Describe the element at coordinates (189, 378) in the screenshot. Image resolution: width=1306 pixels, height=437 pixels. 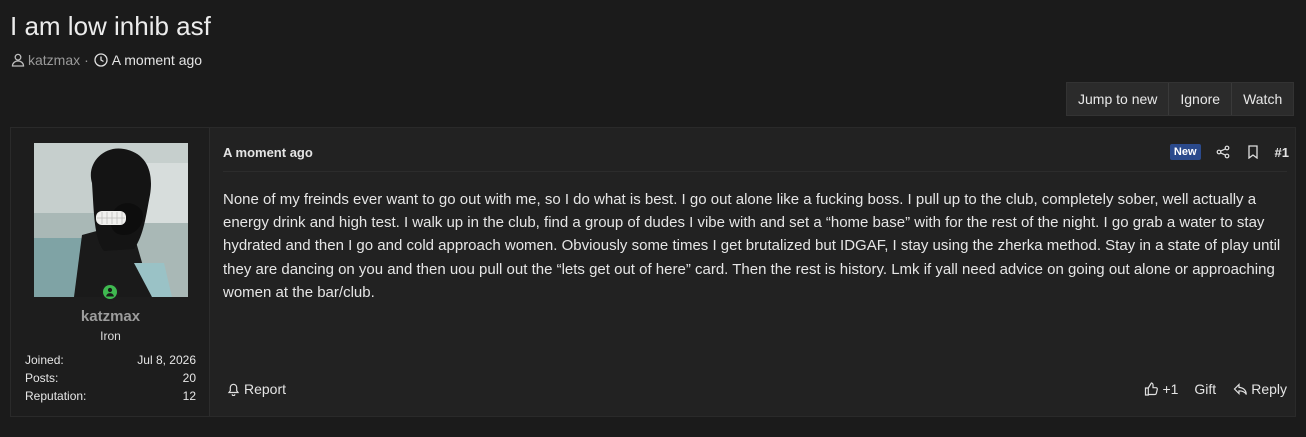
I see `stat-value: 20` at that location.